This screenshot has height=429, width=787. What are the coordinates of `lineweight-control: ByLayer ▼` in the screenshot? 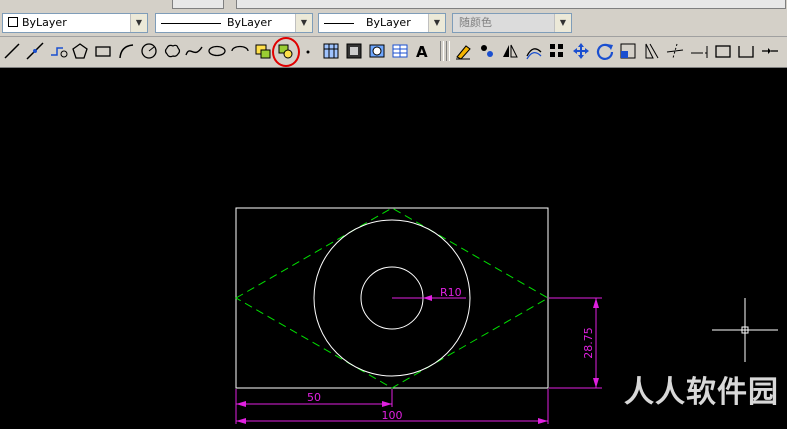 It's located at (382, 23).